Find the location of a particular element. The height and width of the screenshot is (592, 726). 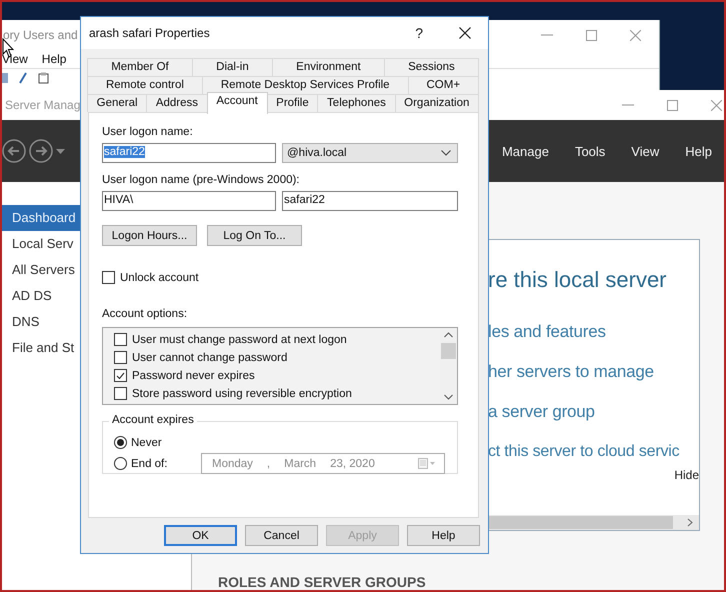

menu-item: Tools is located at coordinates (590, 151).